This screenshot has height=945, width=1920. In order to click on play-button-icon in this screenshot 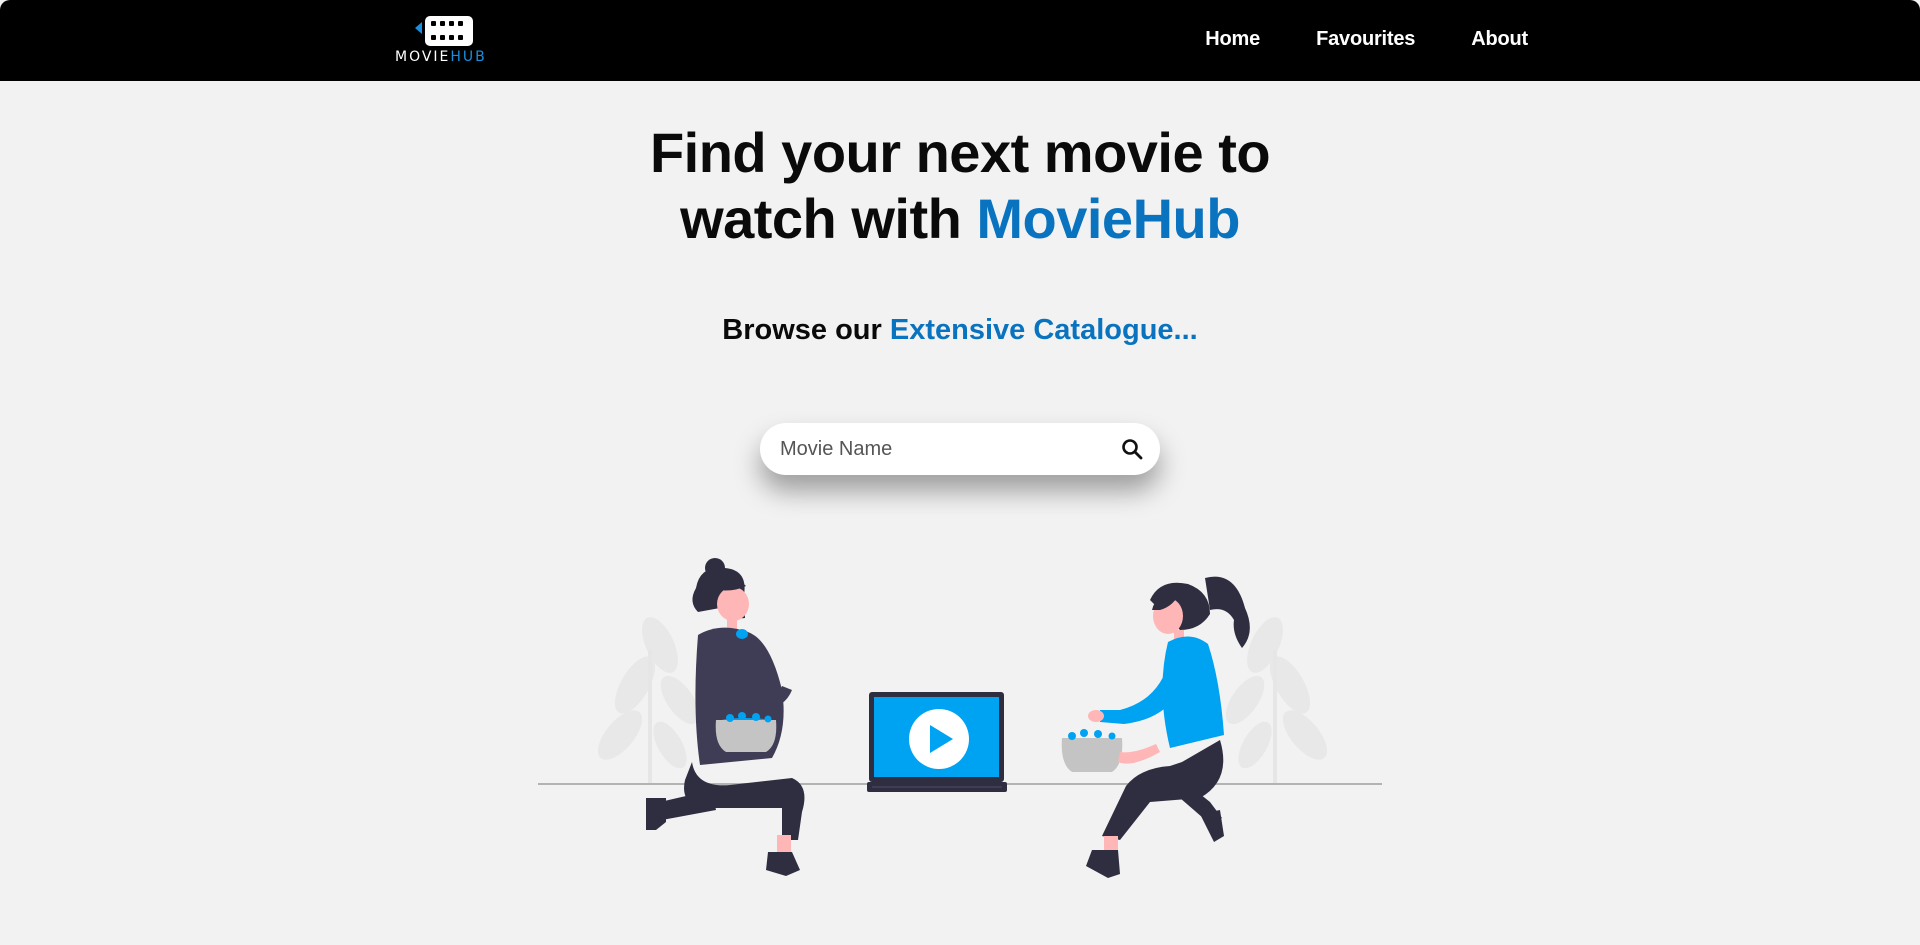, I will do `click(939, 739)`.